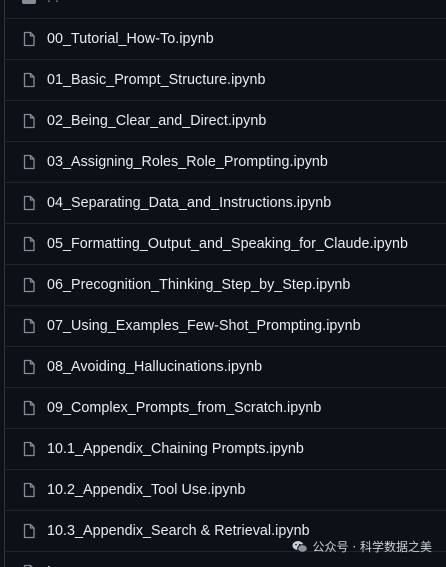 This screenshot has height=567, width=446. I want to click on file-row: 00_Tutorial_How-To.ipynb, so click(225, 39).